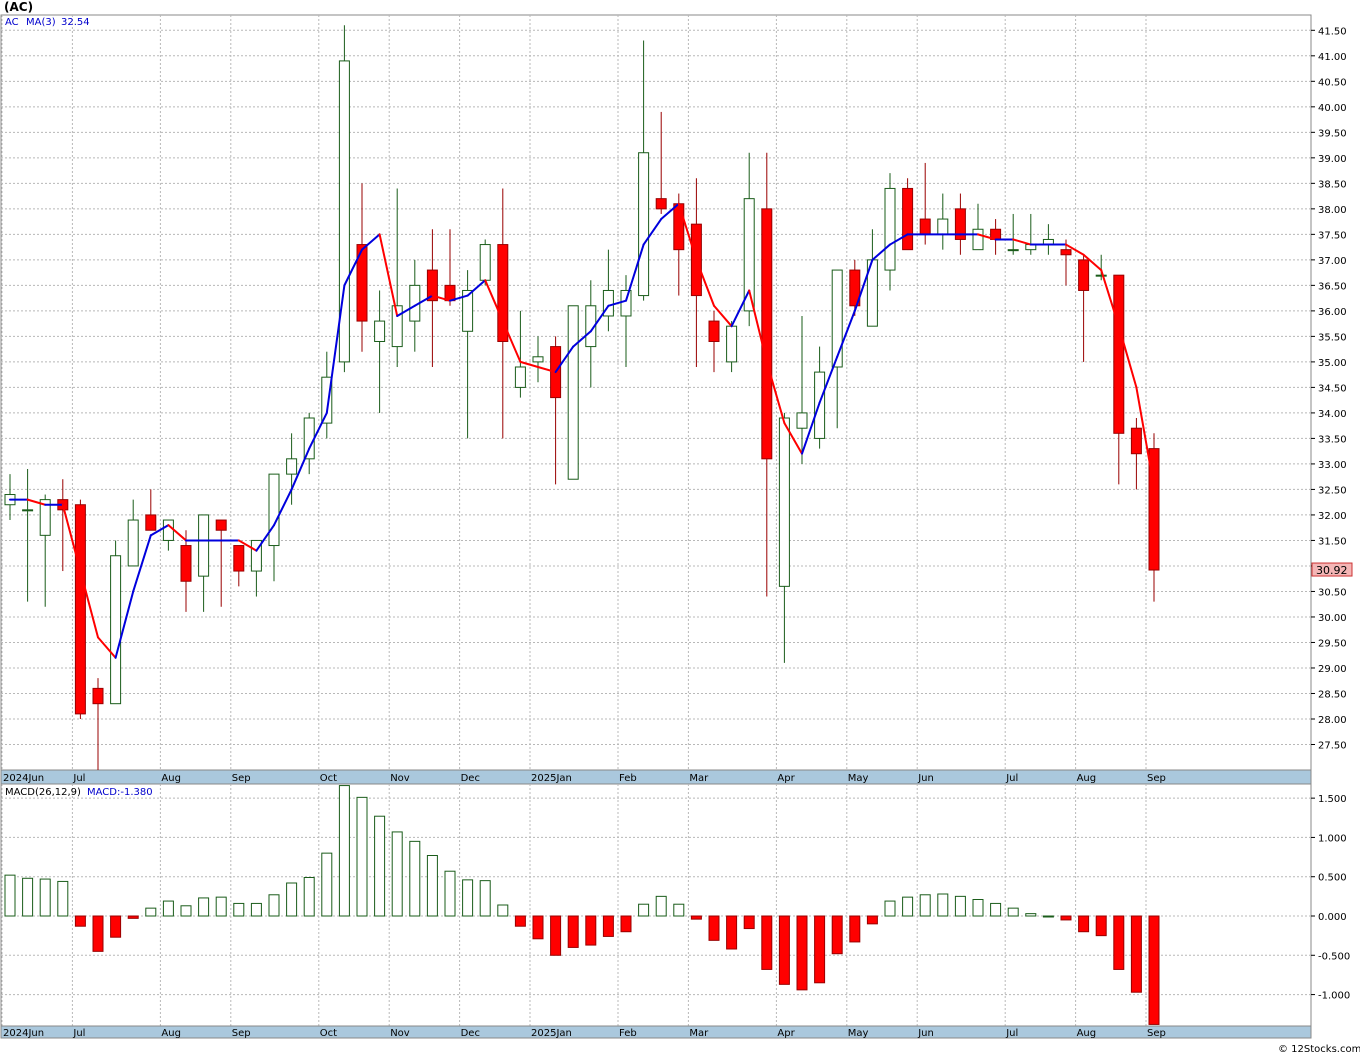 The image size is (1360, 1056). Describe the element at coordinates (699, 1033) in the screenshot. I see `macd-x-tick-label: Mar` at that location.